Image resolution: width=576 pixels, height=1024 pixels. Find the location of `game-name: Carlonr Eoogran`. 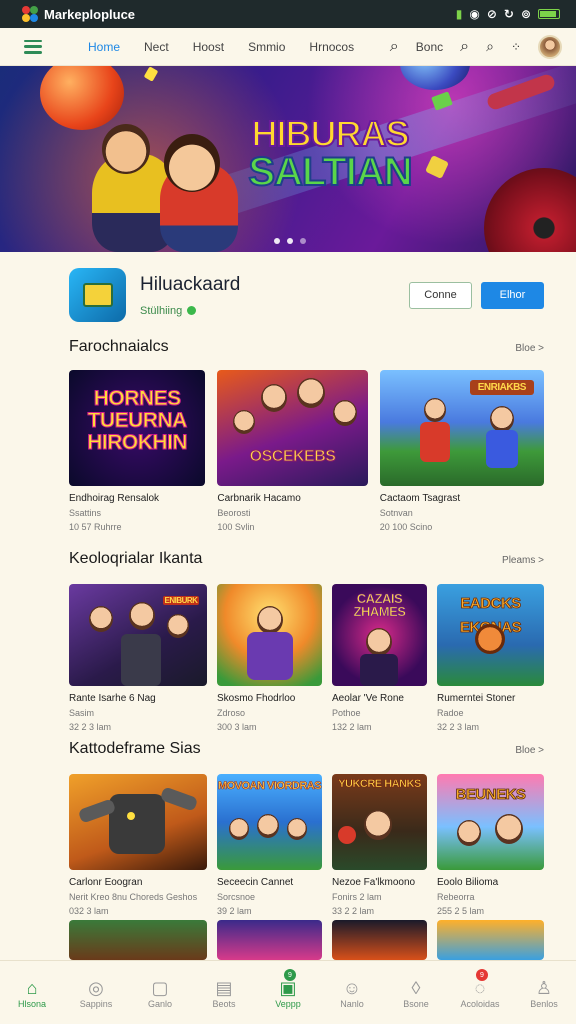

game-name: Carlonr Eoogran is located at coordinates (106, 882).